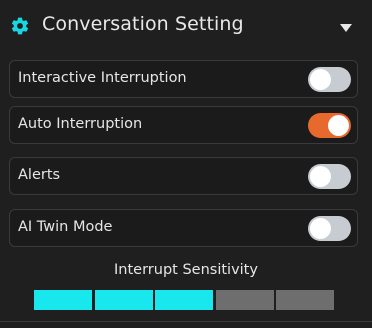  What do you see at coordinates (346, 28) in the screenshot?
I see `caret-down-icon` at bounding box center [346, 28].